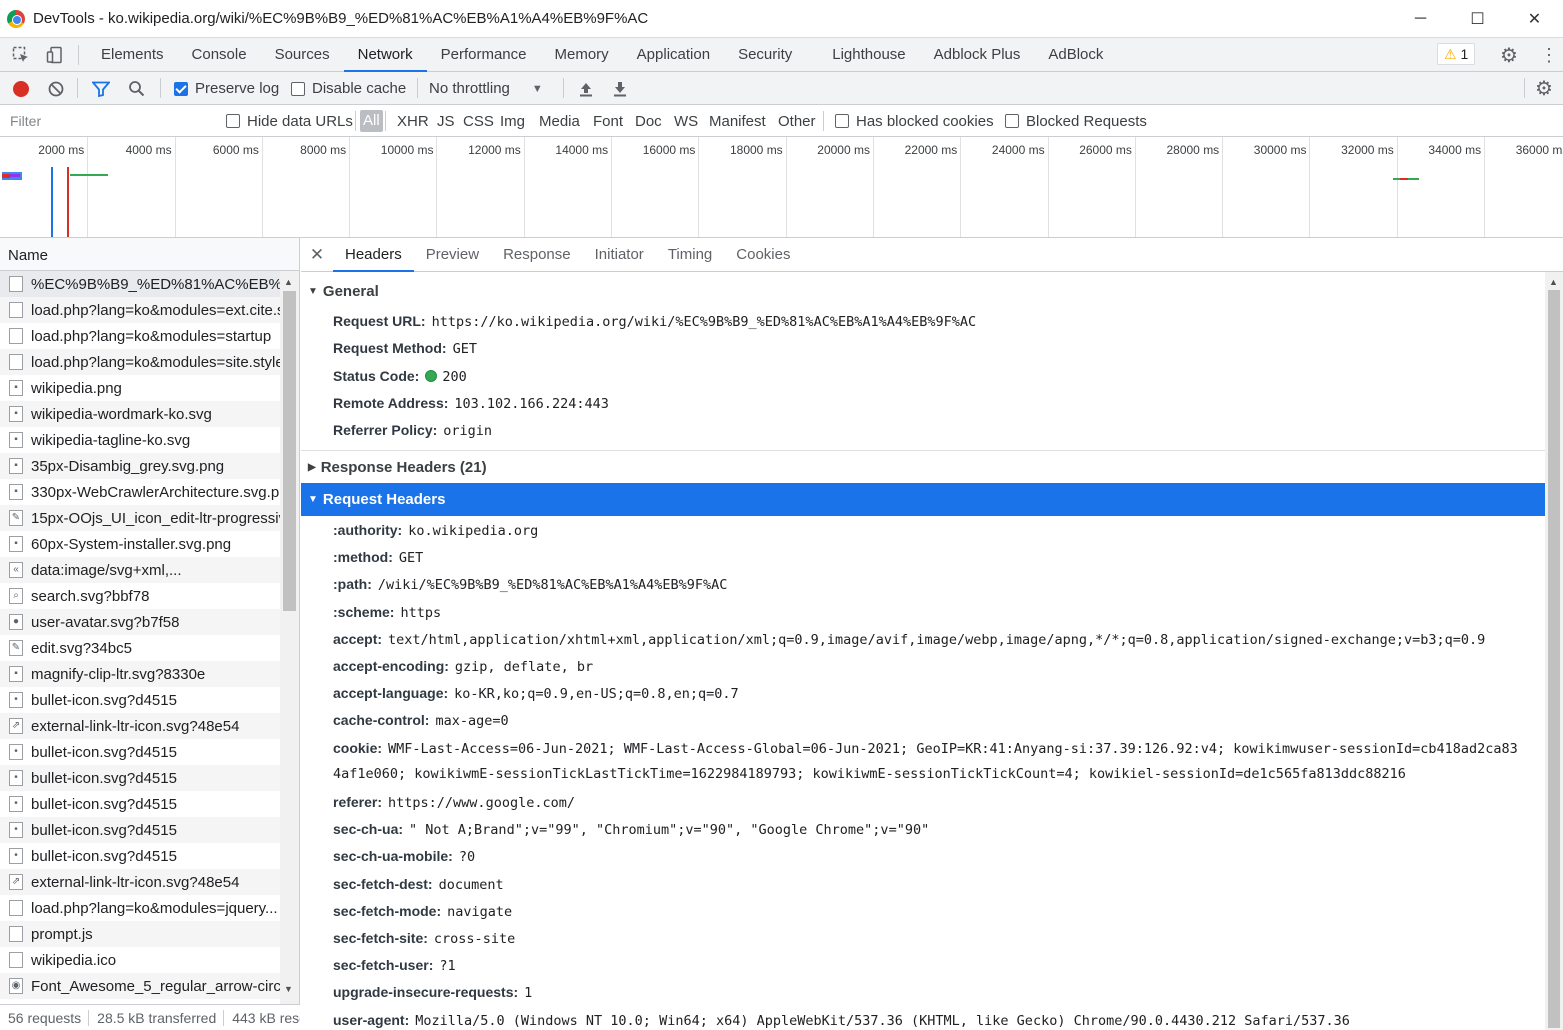  Describe the element at coordinates (140, 518) in the screenshot. I see `request-row: ✎ 15px-OOjs_UI_icon_edit-ltr-progressive` at that location.